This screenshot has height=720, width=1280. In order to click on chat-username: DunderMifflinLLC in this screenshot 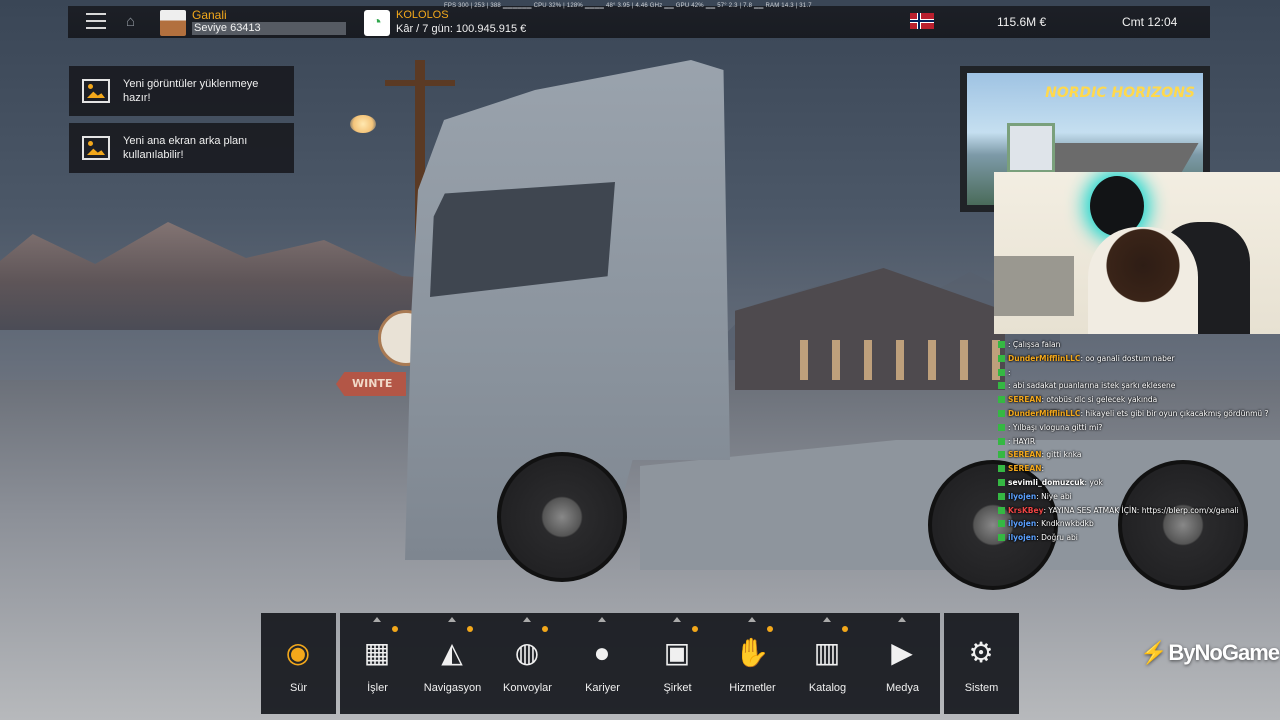, I will do `click(1044, 358)`.